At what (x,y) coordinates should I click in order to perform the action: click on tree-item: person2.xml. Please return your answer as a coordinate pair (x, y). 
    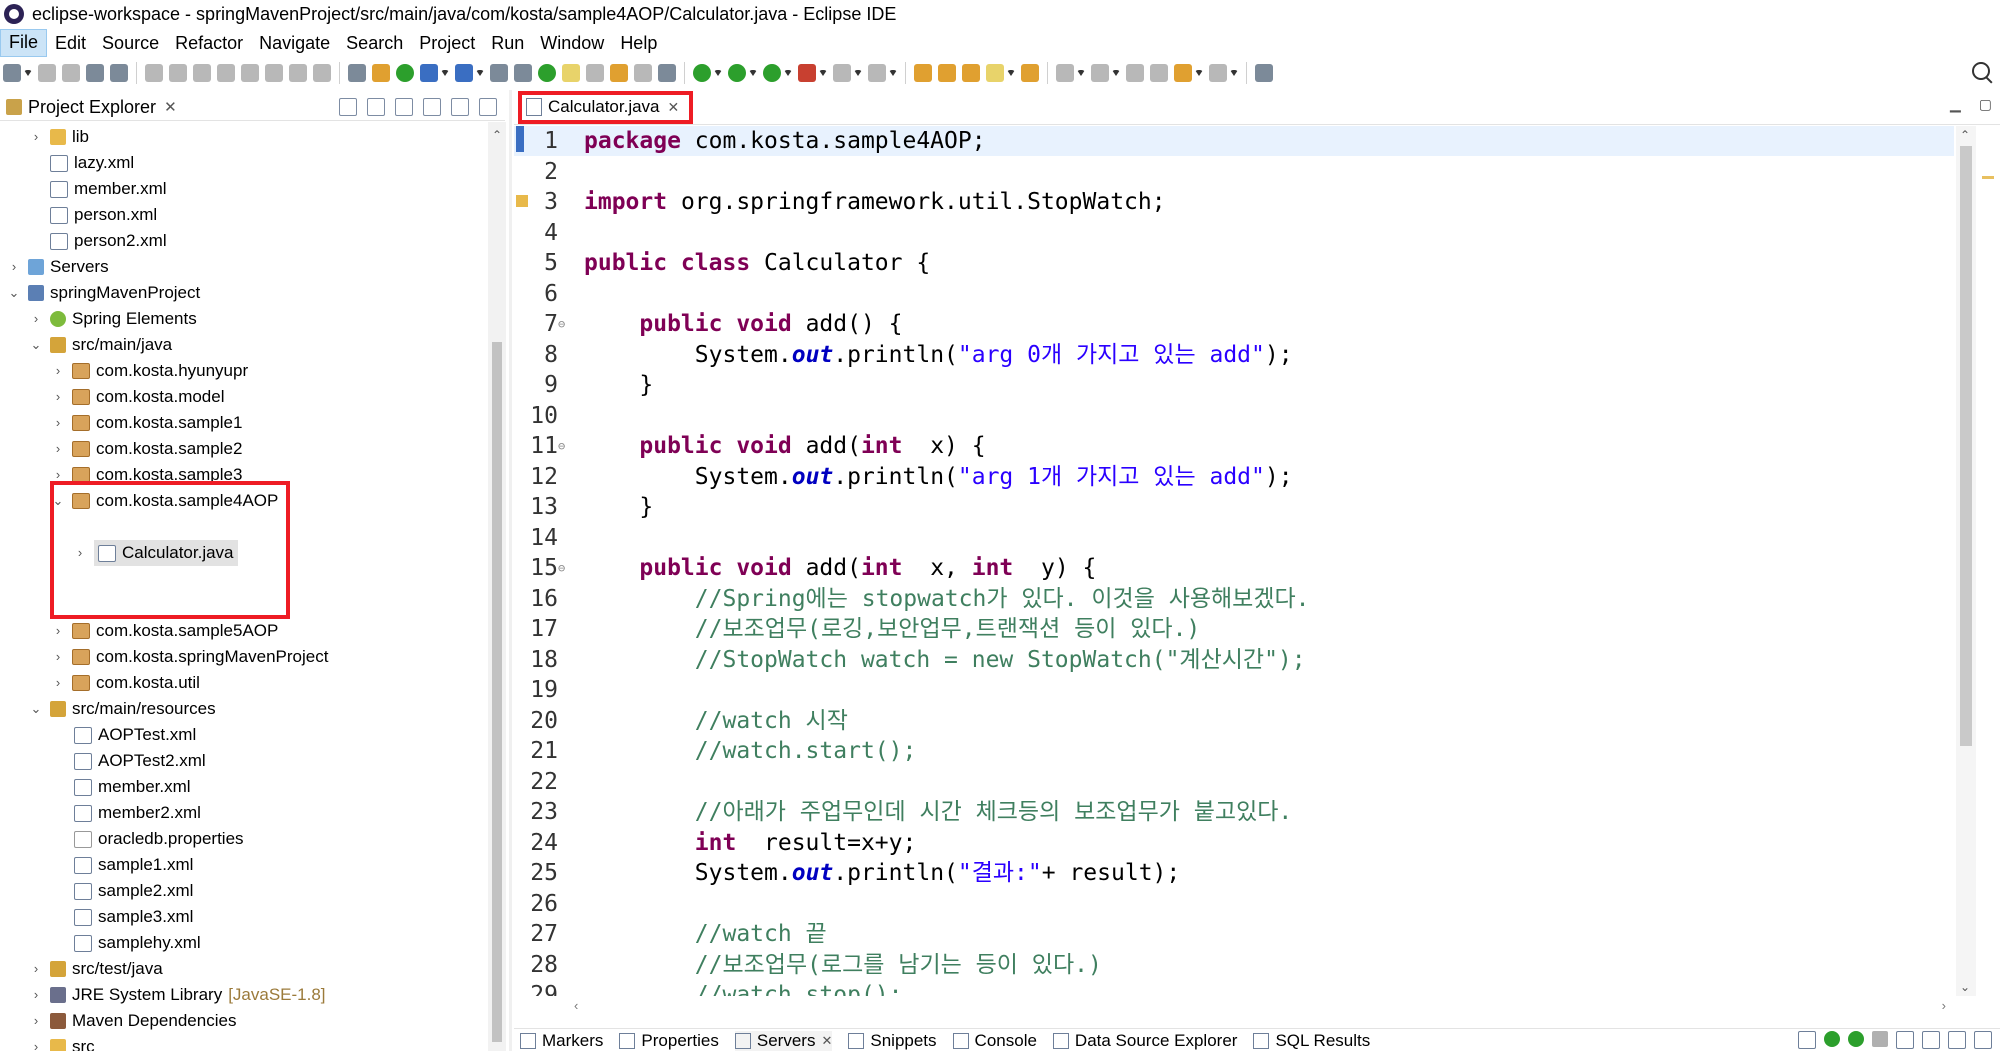
    Looking at the image, I should click on (108, 241).